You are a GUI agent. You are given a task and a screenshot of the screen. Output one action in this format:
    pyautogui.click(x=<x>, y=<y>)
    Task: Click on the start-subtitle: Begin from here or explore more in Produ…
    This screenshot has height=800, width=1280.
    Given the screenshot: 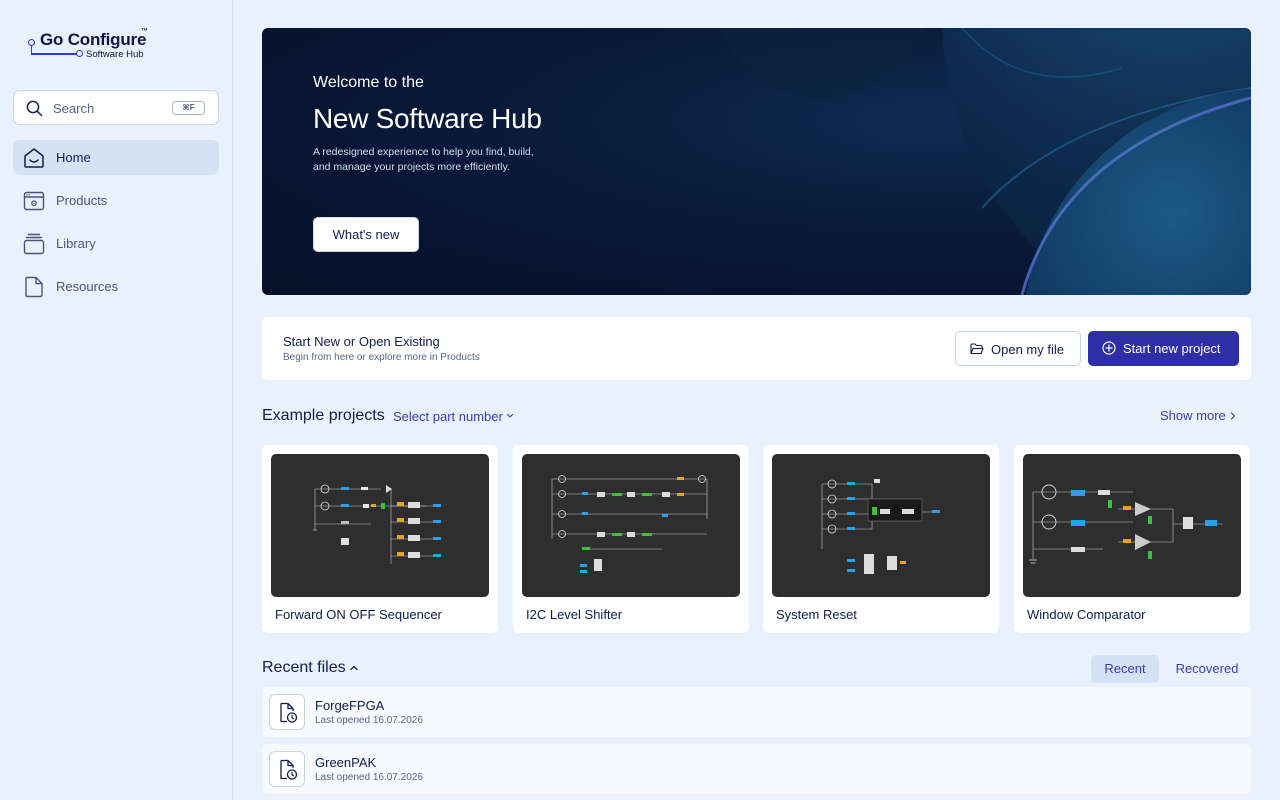 What is the action you would take?
    pyautogui.click(x=381, y=357)
    